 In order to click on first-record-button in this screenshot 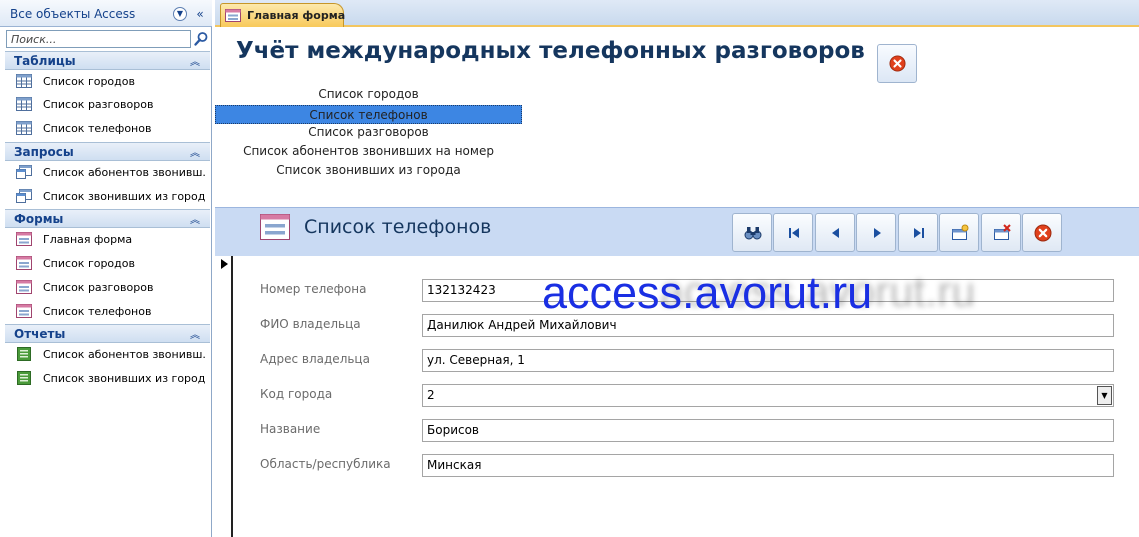, I will do `click(793, 232)`.